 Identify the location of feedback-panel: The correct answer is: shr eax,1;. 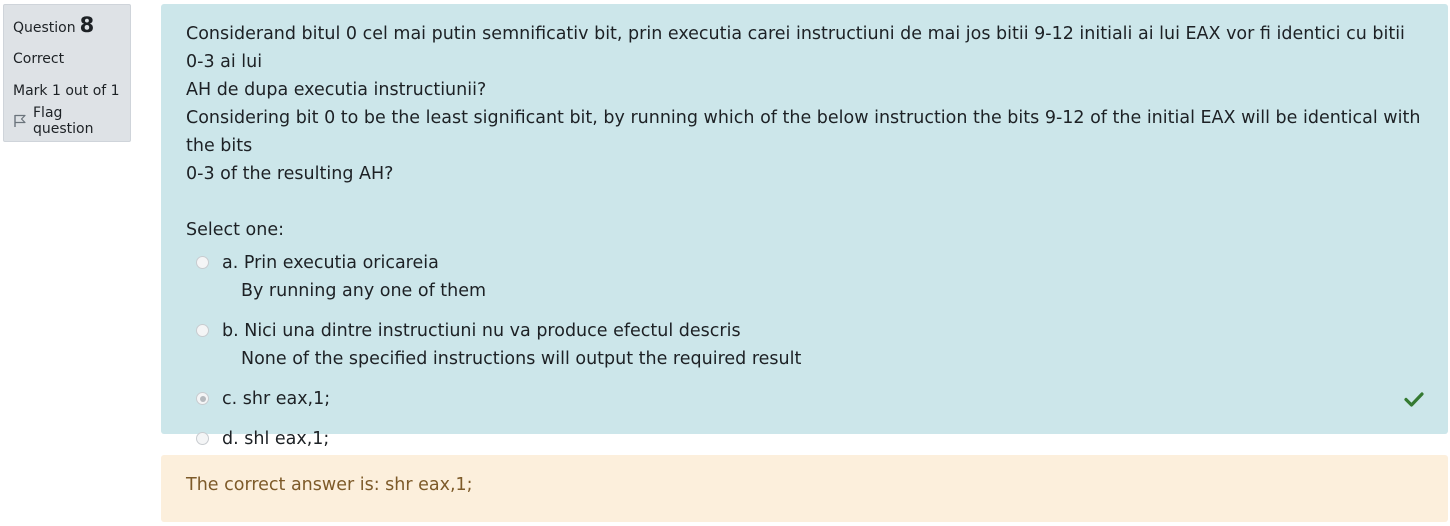
(804, 488).